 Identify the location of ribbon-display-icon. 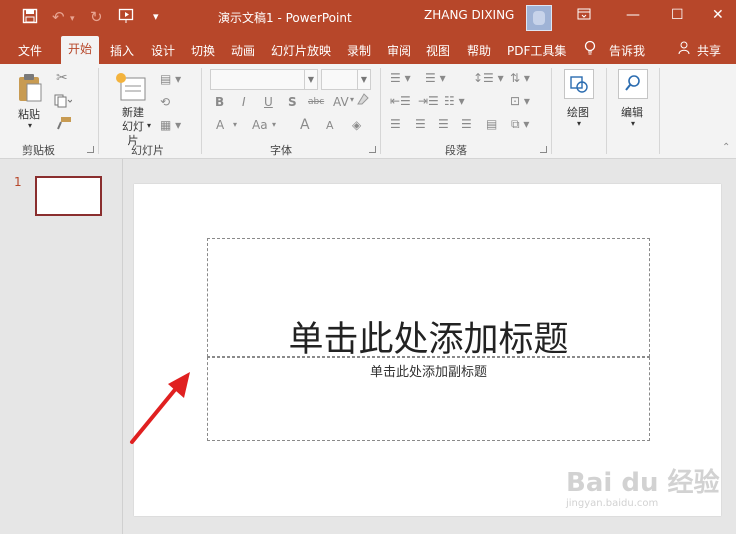
(584, 16).